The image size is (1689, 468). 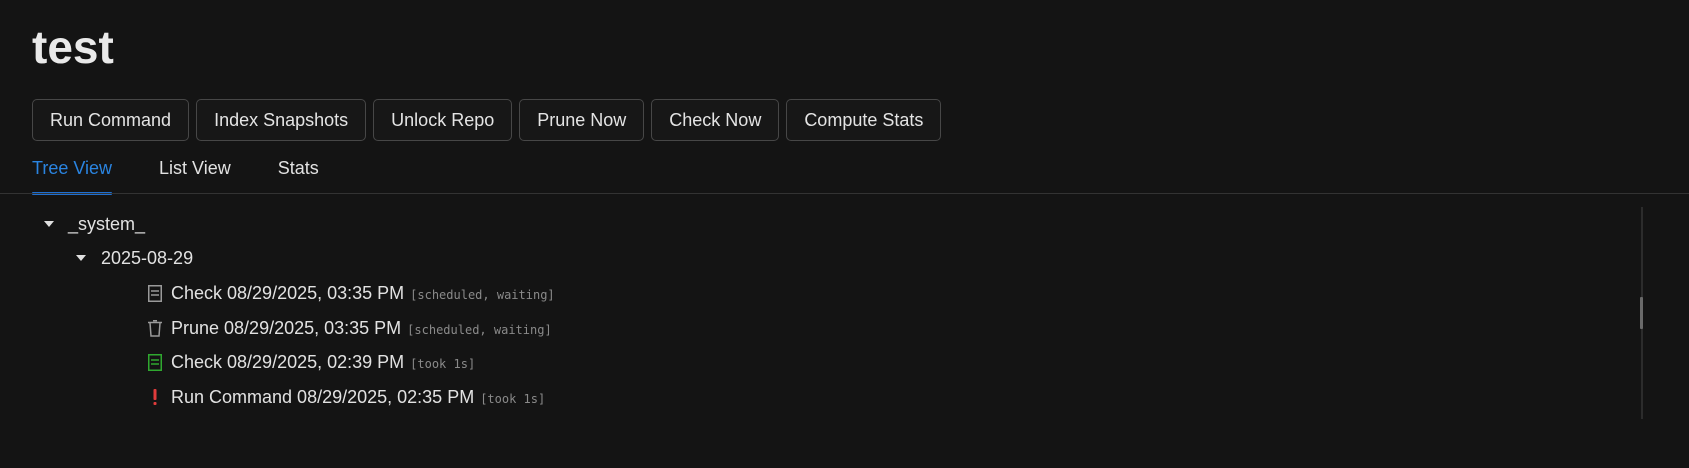 What do you see at coordinates (147, 257) in the screenshot?
I see `tree-node-label: 2025-08-29` at bounding box center [147, 257].